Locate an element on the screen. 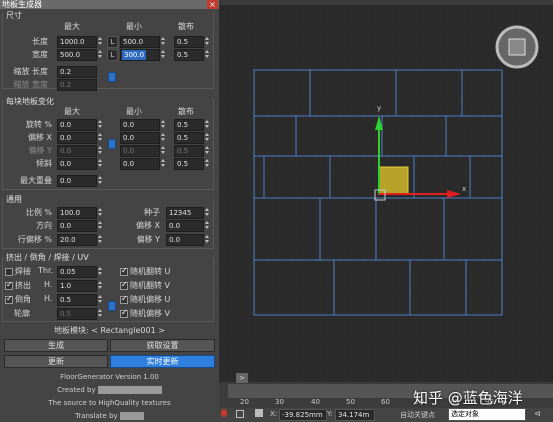 Image resolution: width=553 pixels, height=422 pixels. transform-mode-icon is located at coordinates (259, 413).